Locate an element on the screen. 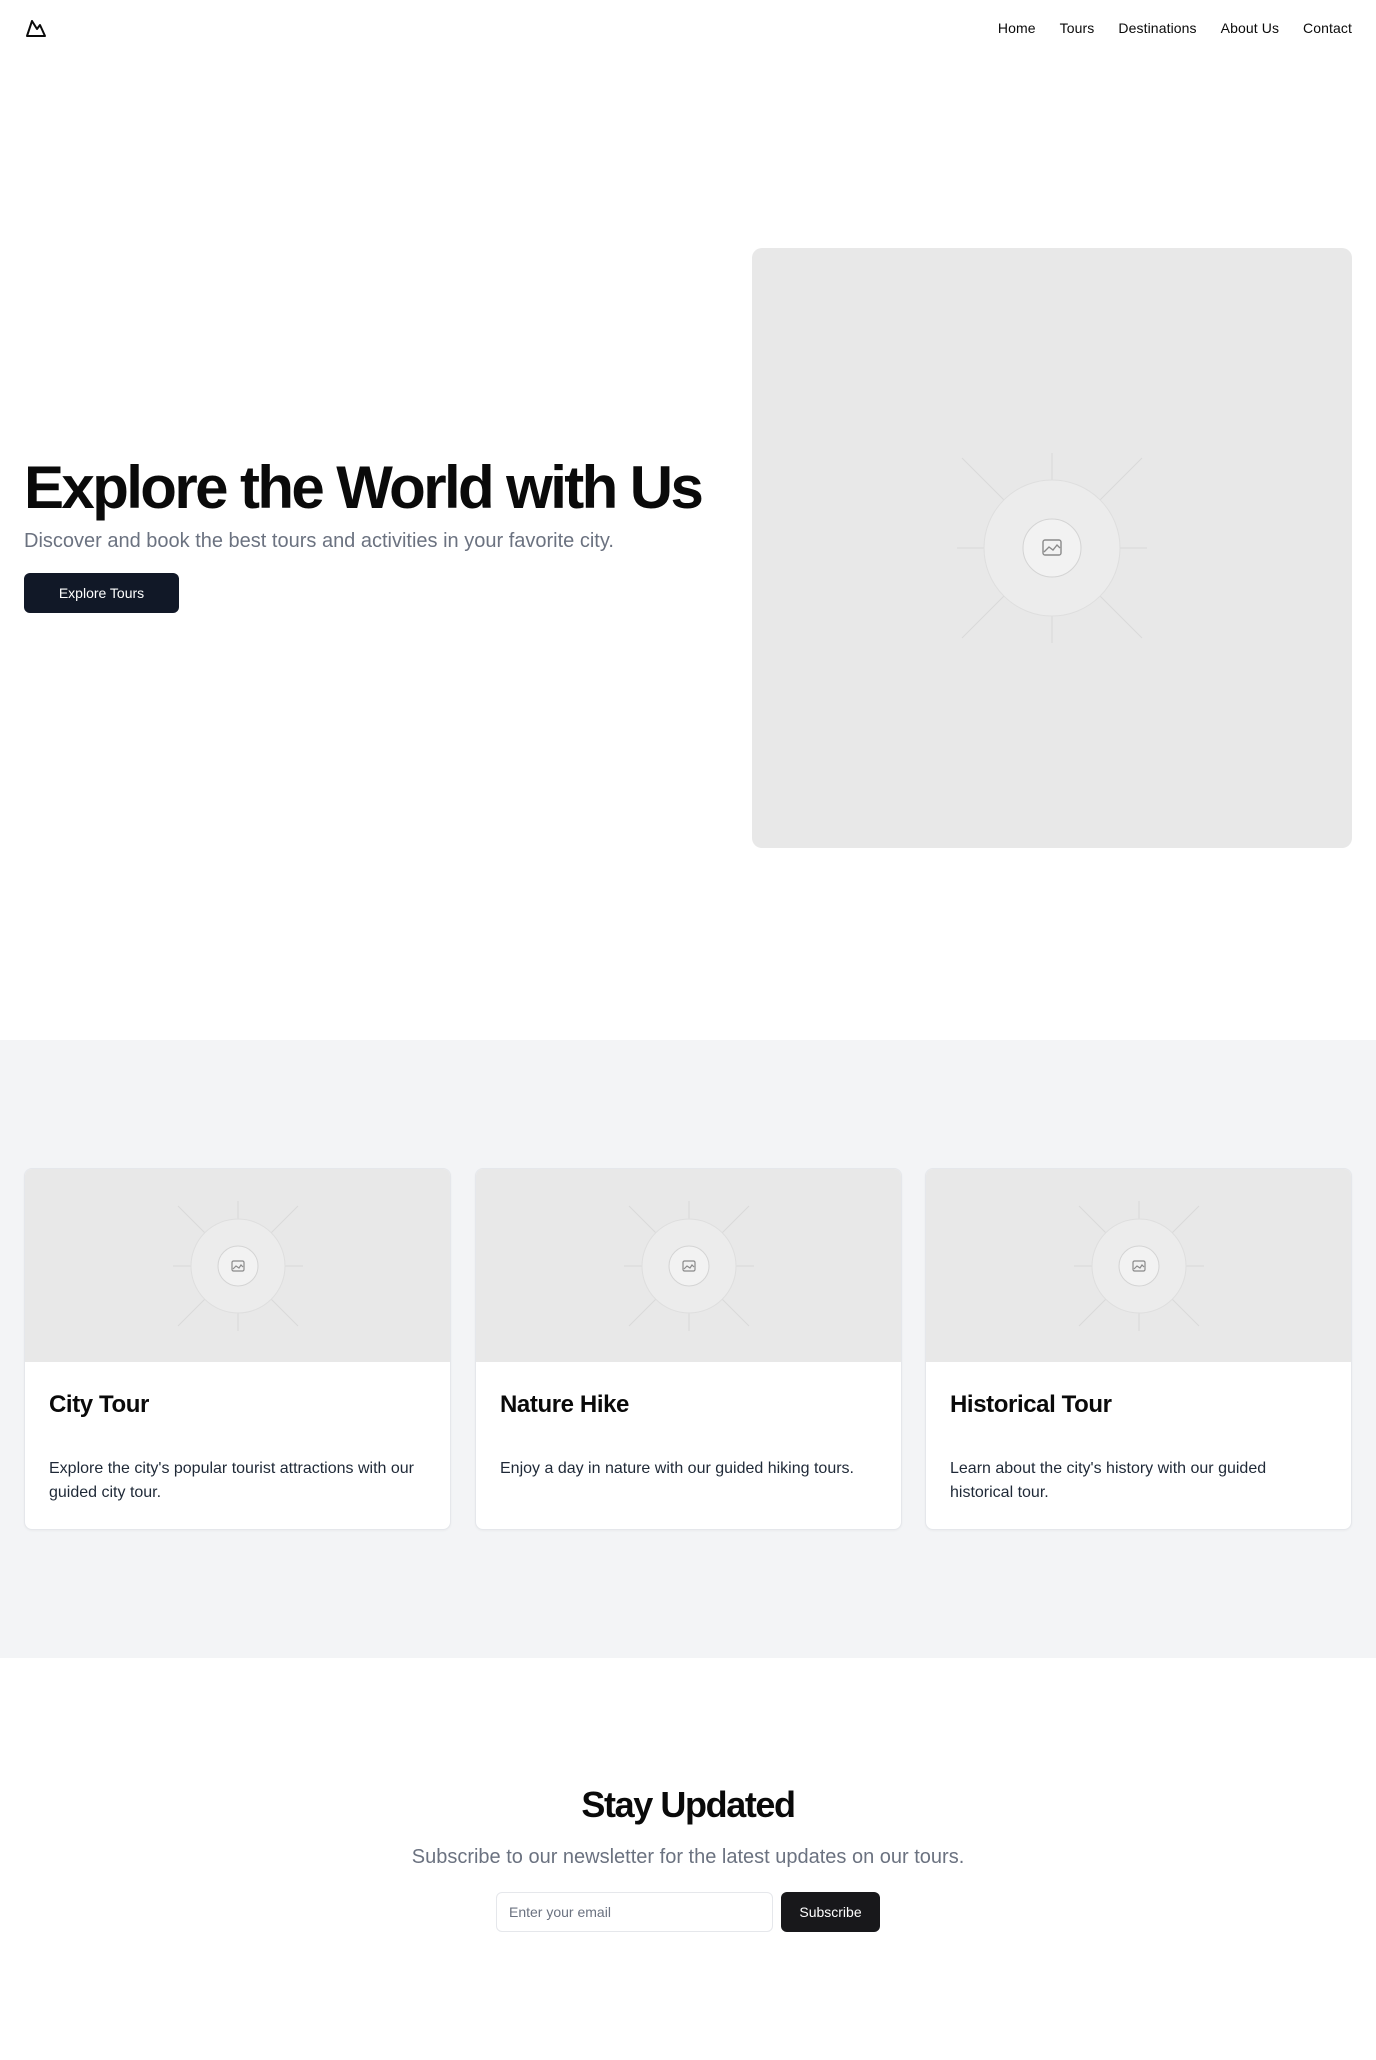 This screenshot has height=2060, width=1376. hero-title: Explore the World with Us is located at coordinates (364, 487).